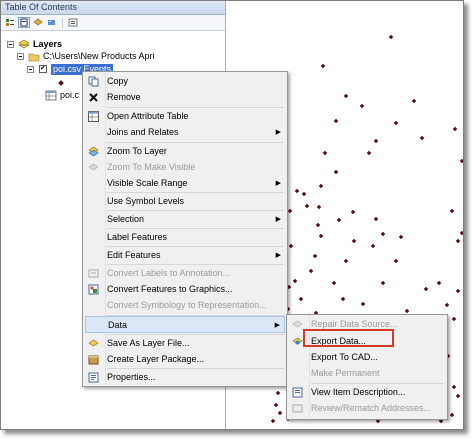 Image resolution: width=474 pixels, height=440 pixels. What do you see at coordinates (24, 22) in the screenshot?
I see `list-by-source-icon` at bounding box center [24, 22].